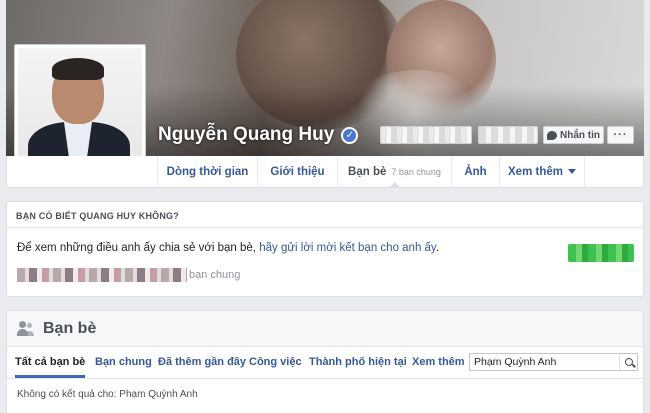  I want to click on tab-label: Xem thêm, so click(535, 171).